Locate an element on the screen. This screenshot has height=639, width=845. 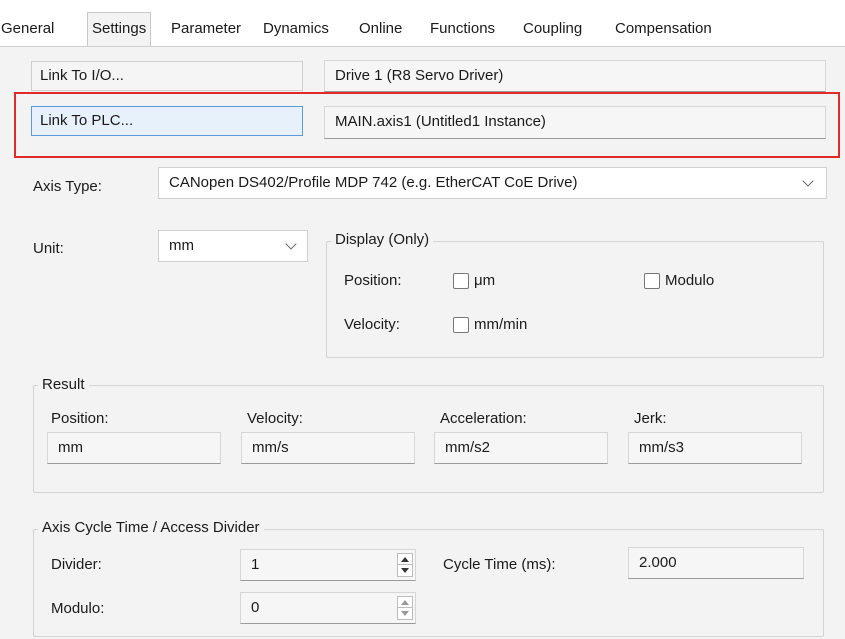
unit-select: mm is located at coordinates (233, 246).